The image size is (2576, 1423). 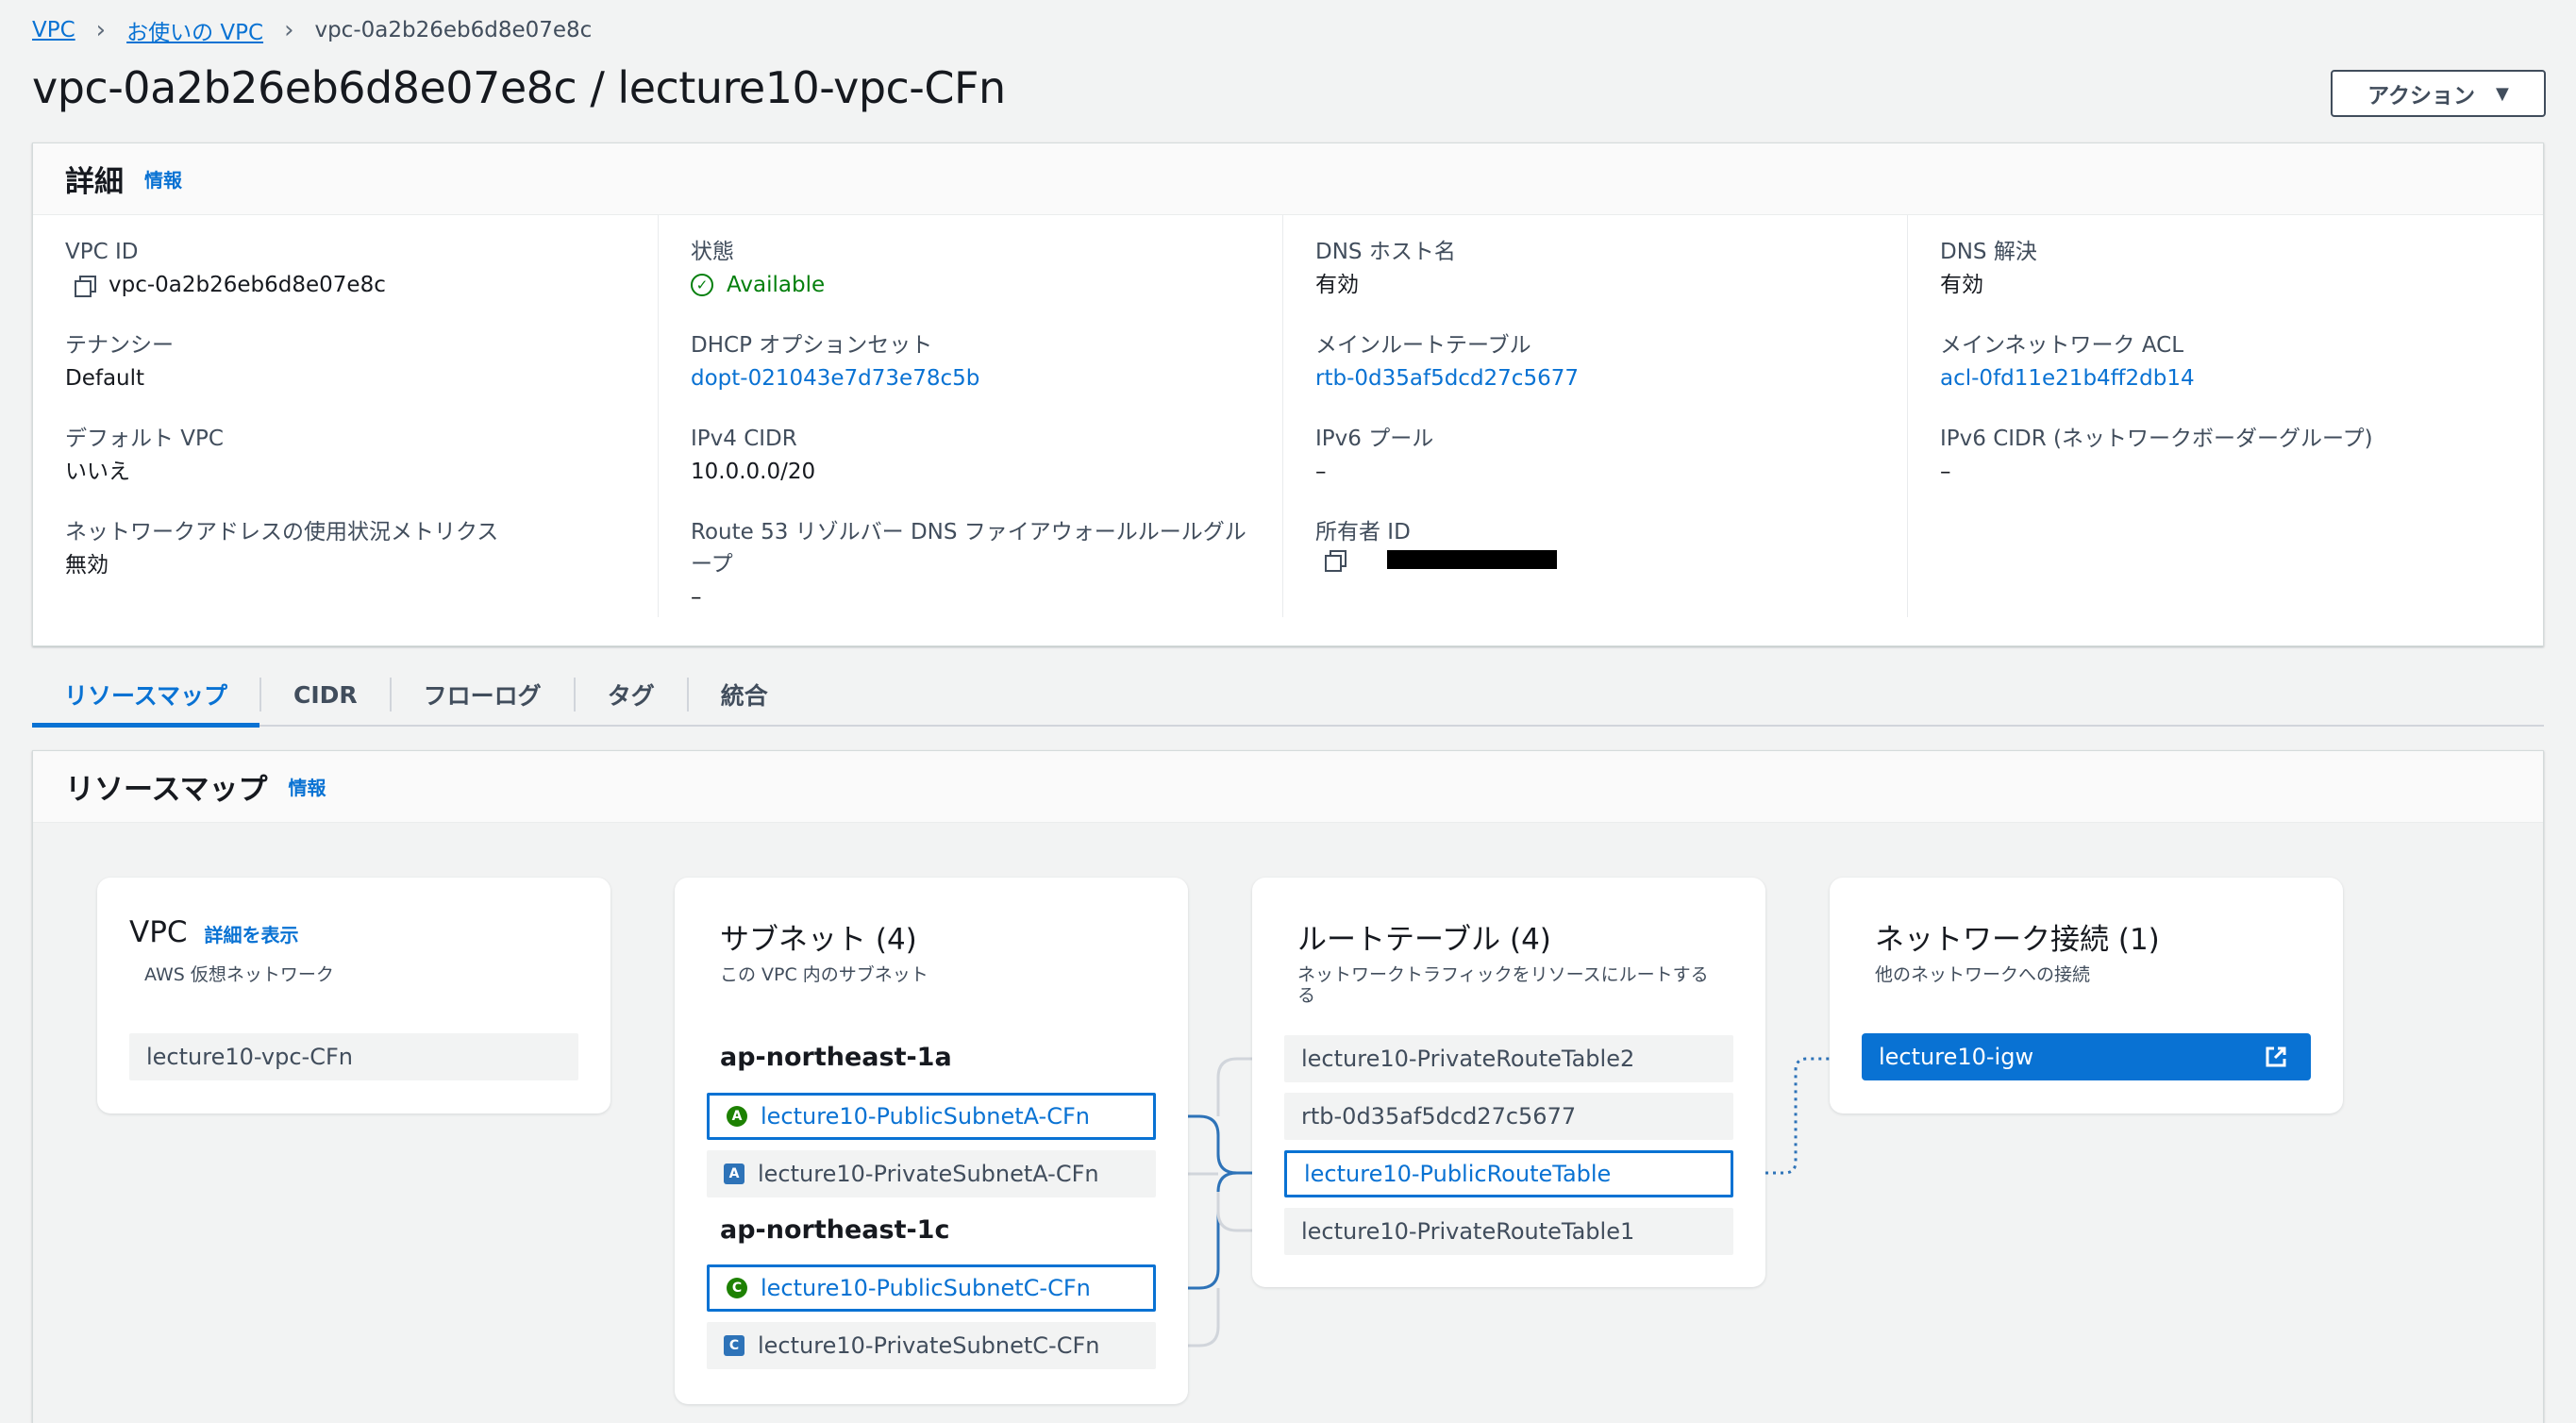 I want to click on breadcrumb-your-vpcs-link: お使いの VPC, so click(x=194, y=30).